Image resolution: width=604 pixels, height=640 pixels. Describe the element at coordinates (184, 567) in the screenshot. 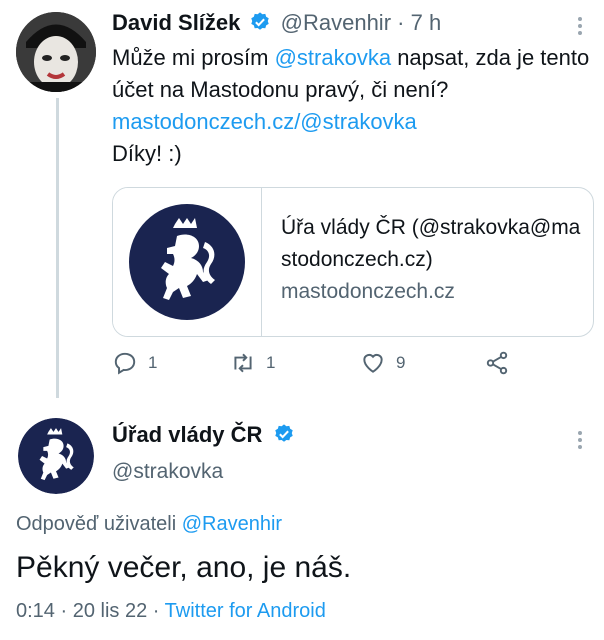

I see `reply-text: Pěkný večer, ano, je náš.` at that location.